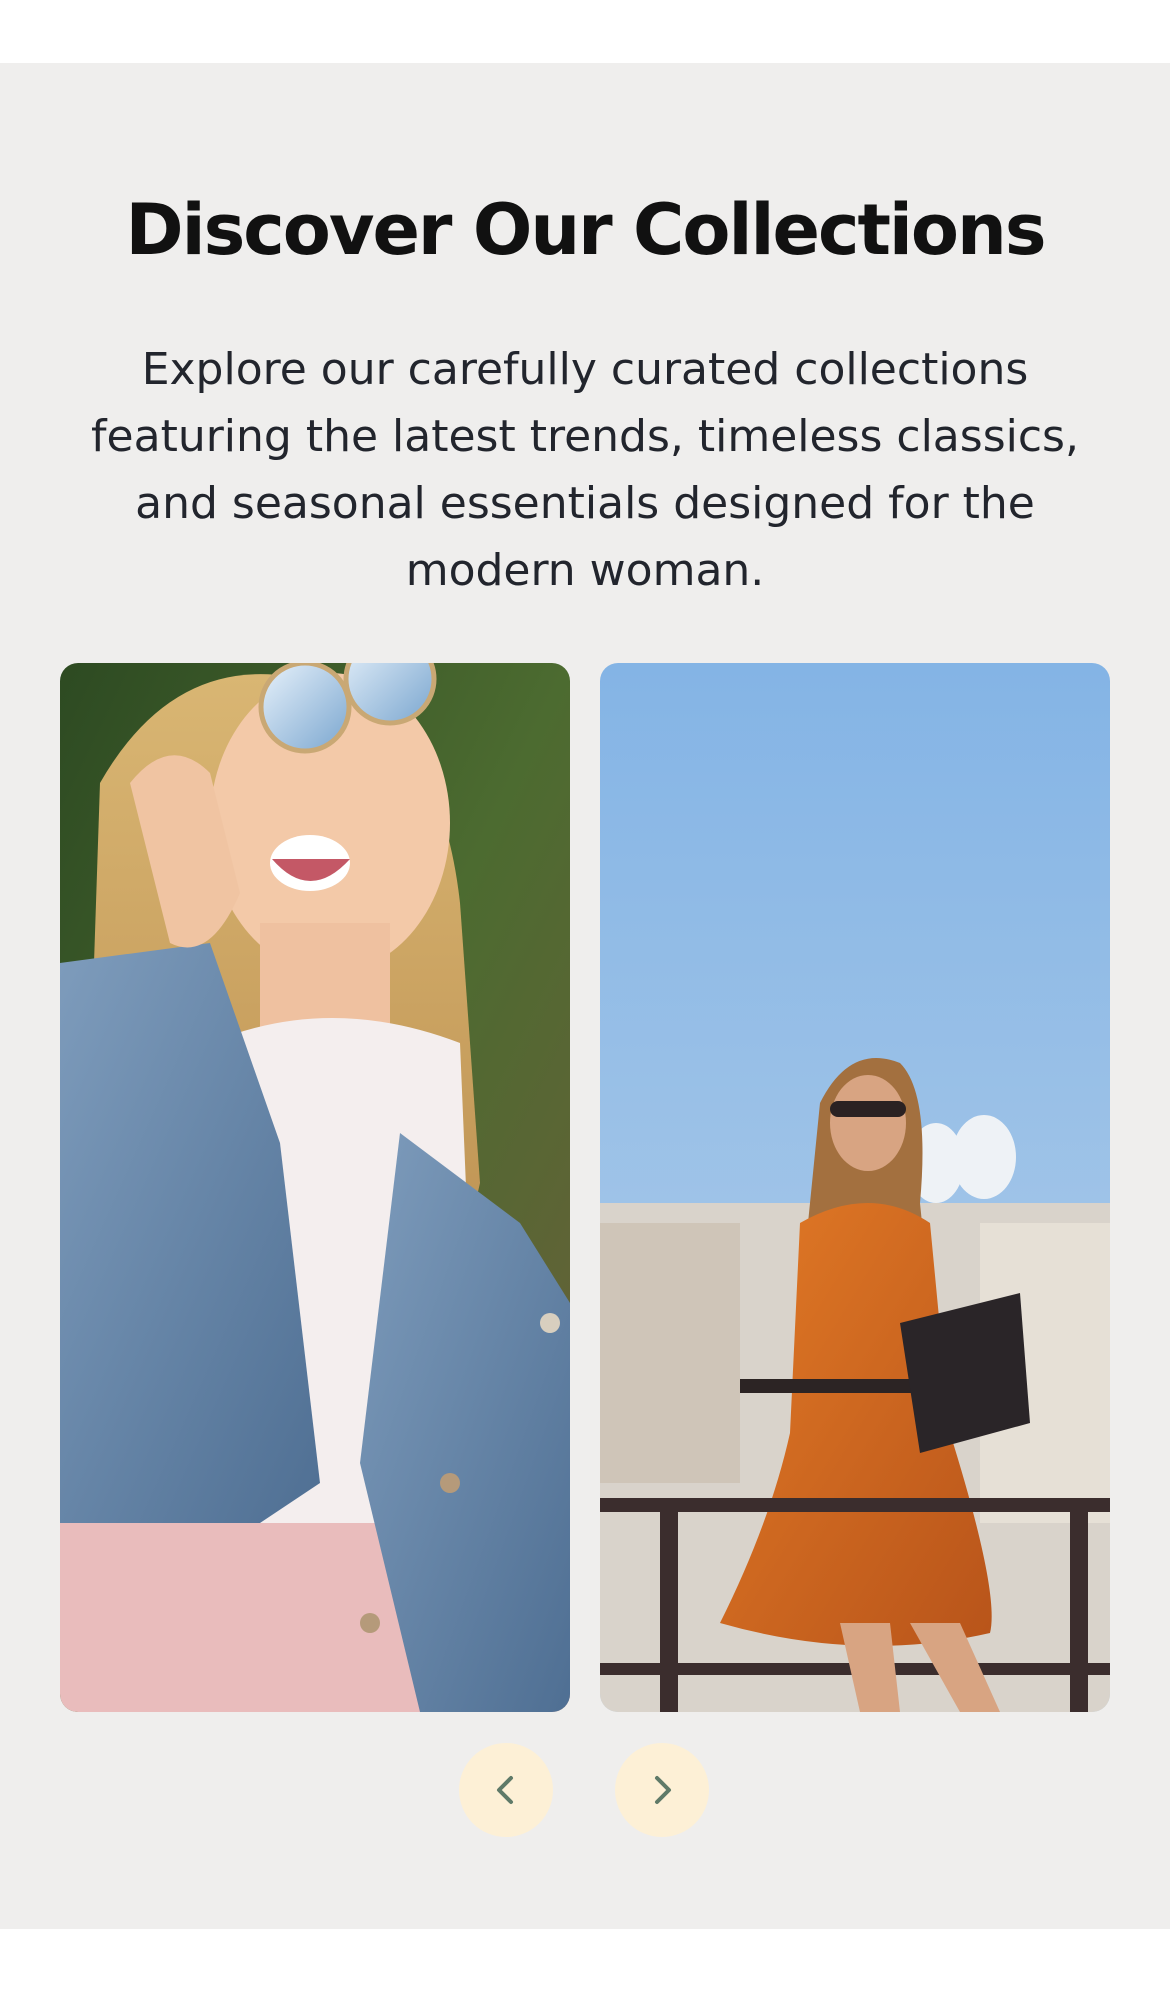 The width and height of the screenshot is (1170, 1992). Describe the element at coordinates (585, 230) in the screenshot. I see `section-title: Discover Our Collections` at that location.